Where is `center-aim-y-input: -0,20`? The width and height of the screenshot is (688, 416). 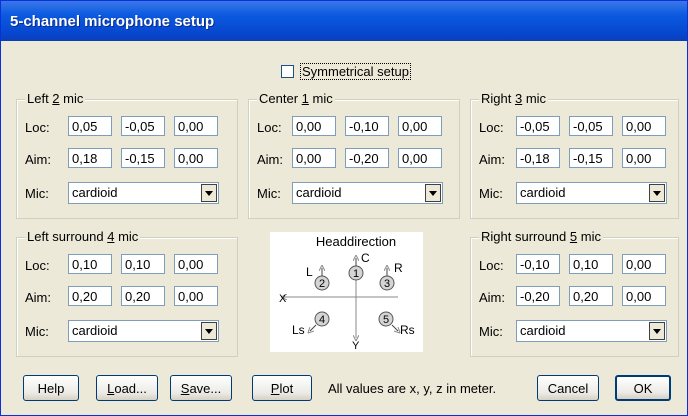
center-aim-y-input: -0,20 is located at coordinates (367, 158).